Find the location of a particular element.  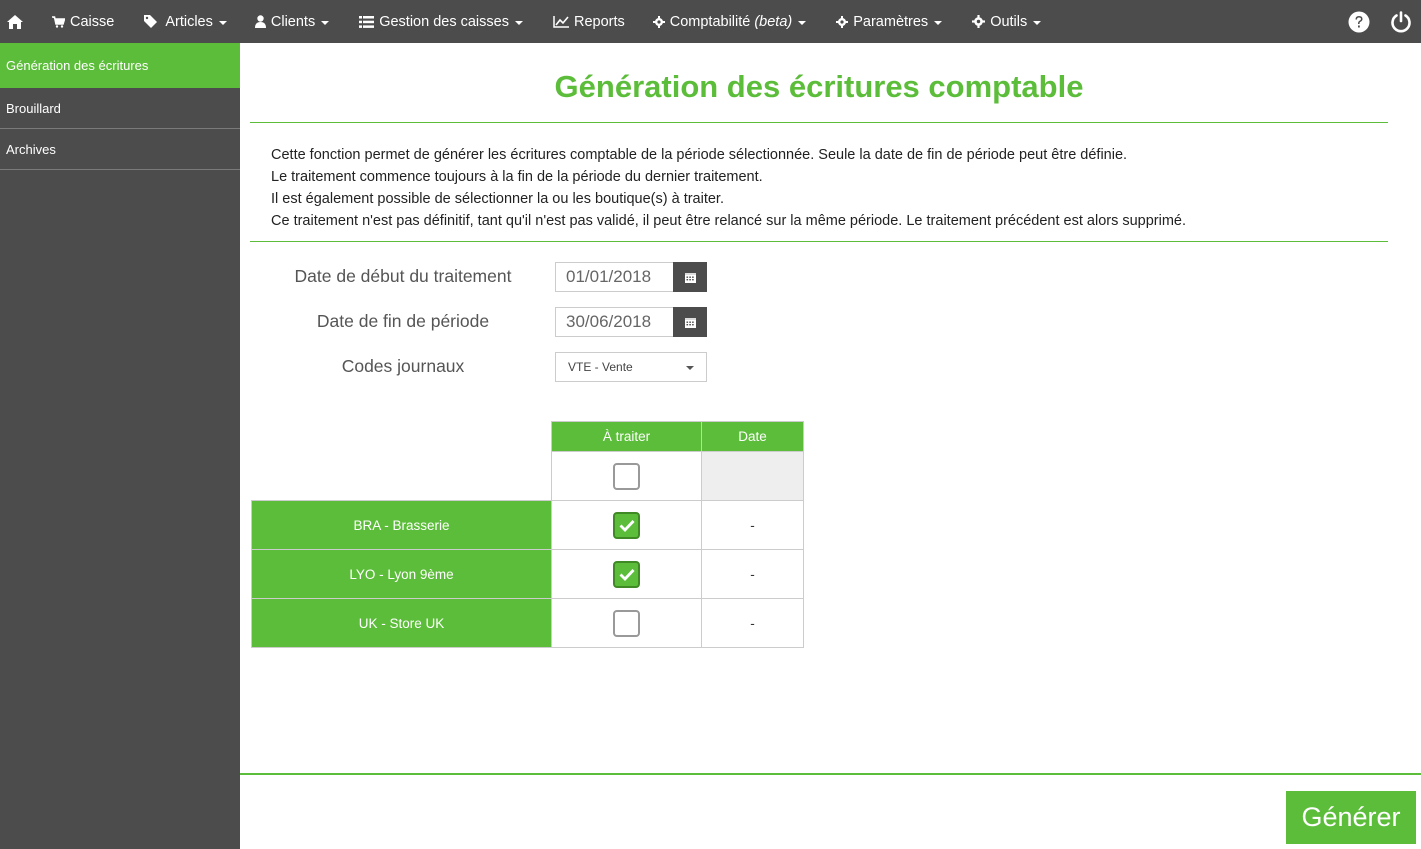

nav-outils-label: Outils is located at coordinates (1009, 21).